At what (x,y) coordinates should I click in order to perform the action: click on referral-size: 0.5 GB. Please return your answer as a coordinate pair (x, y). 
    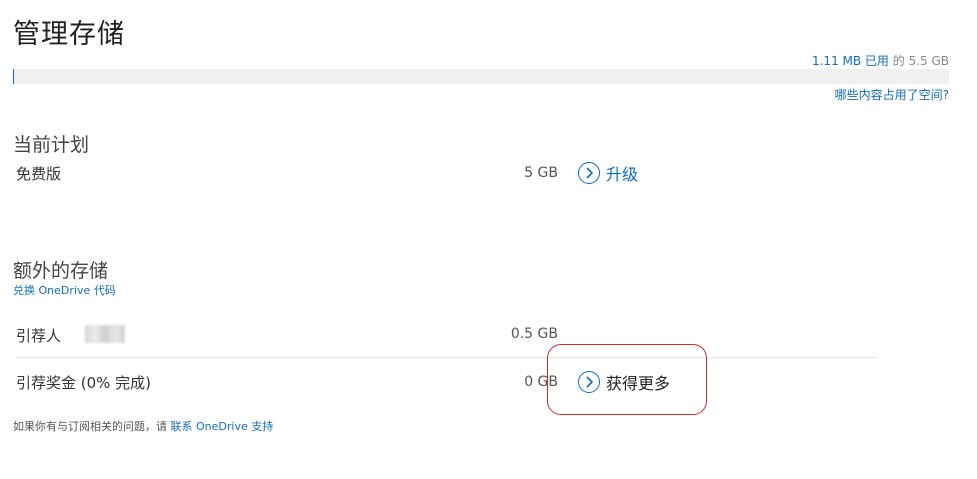
    Looking at the image, I should click on (534, 334).